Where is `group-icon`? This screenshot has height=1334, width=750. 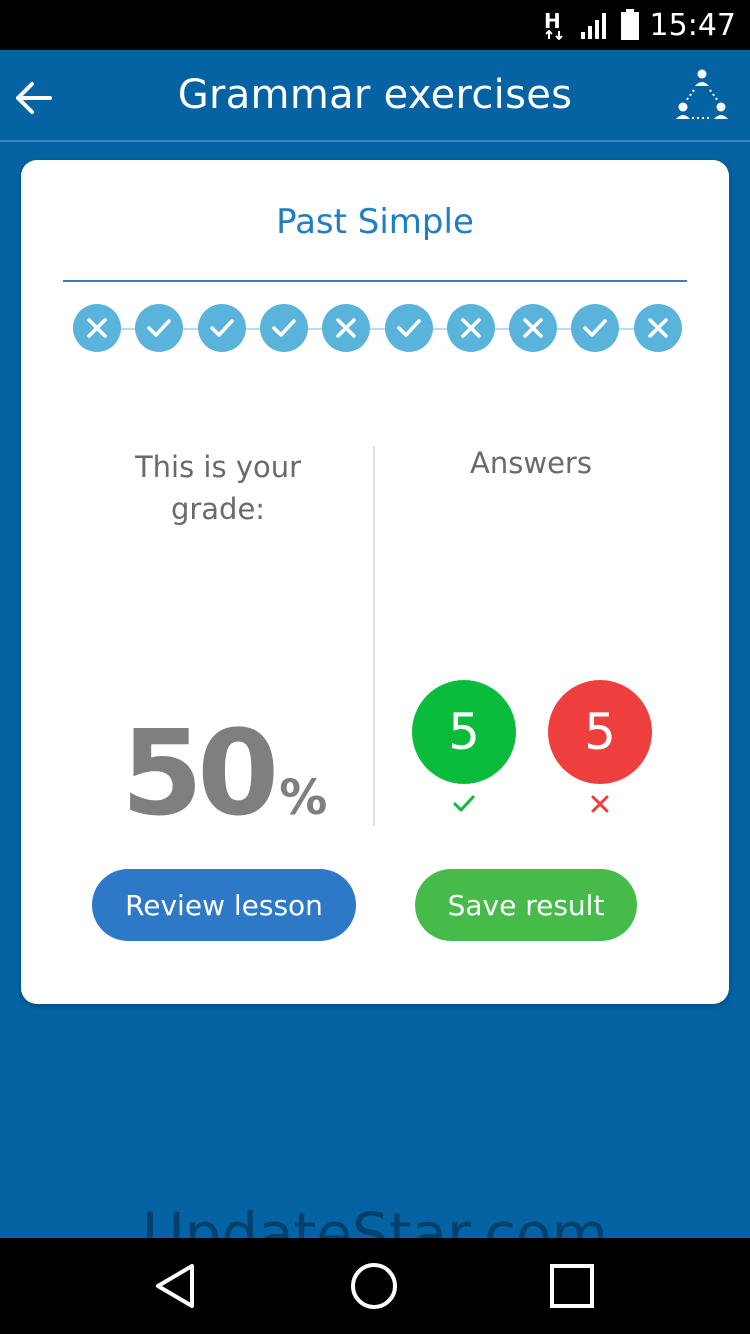
group-icon is located at coordinates (702, 94).